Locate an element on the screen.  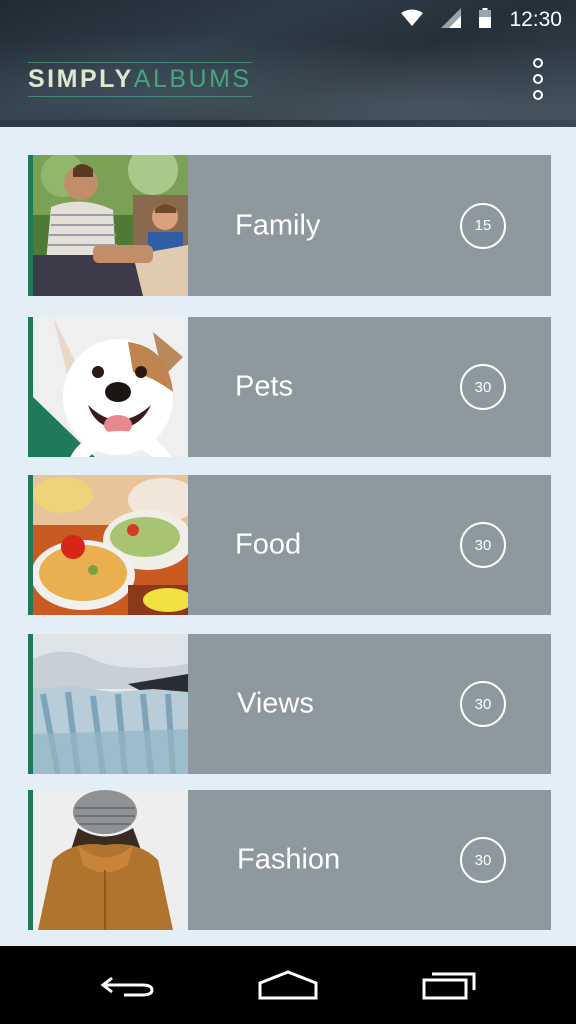
logo-simply: SIMPLY is located at coordinates (81, 79).